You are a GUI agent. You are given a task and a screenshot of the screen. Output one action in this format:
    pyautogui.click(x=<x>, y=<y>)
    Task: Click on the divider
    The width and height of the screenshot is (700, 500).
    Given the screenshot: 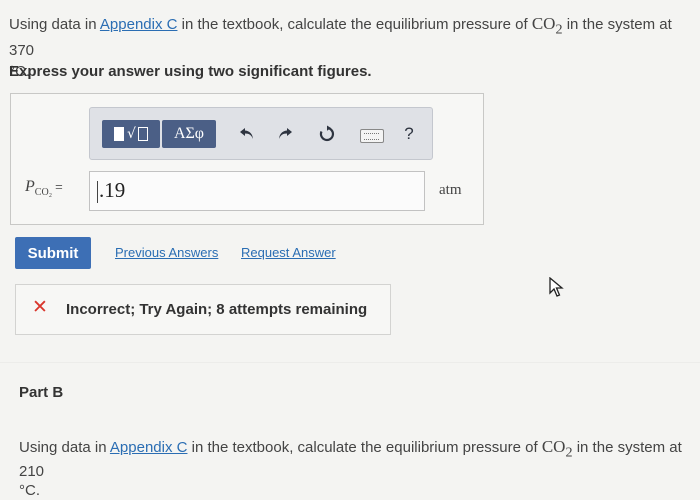 What is the action you would take?
    pyautogui.click(x=350, y=362)
    